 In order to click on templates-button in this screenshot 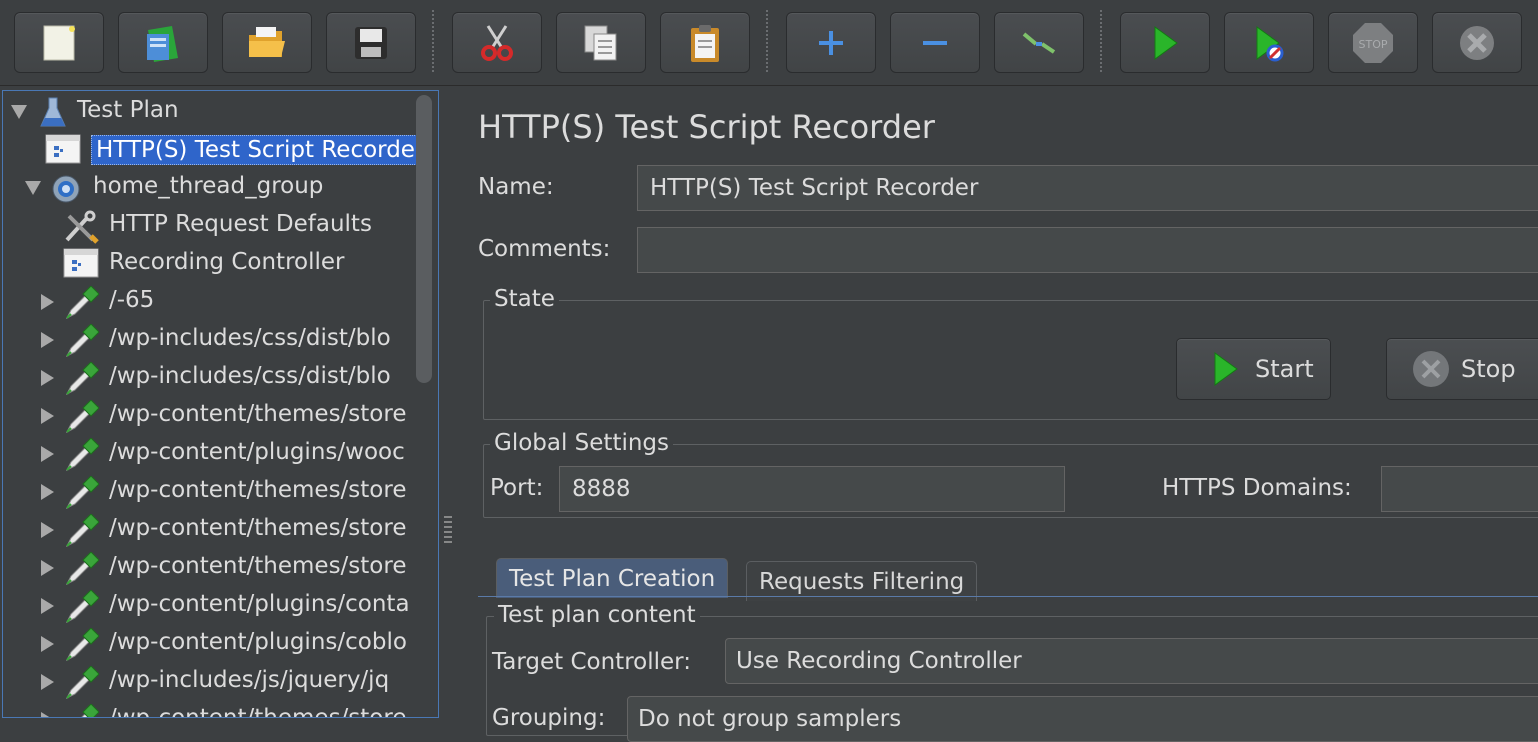, I will do `click(163, 42)`.